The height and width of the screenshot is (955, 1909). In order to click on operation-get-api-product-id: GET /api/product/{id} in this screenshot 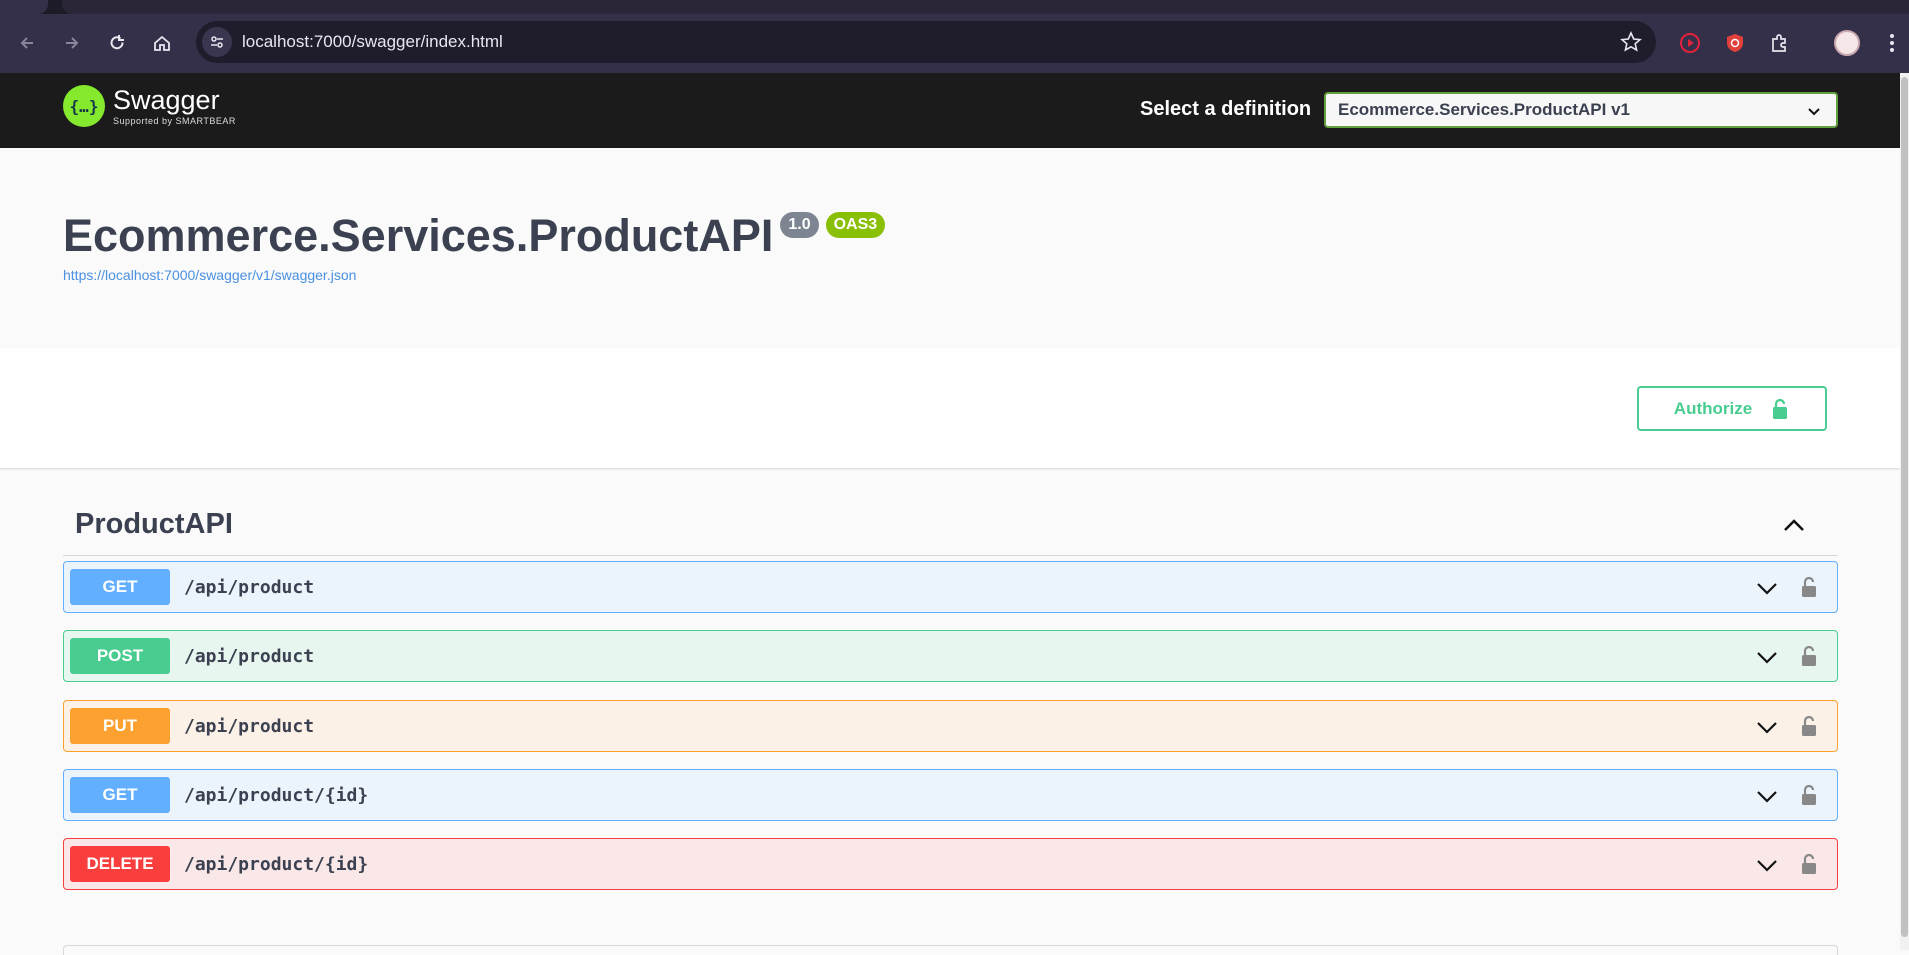, I will do `click(950, 795)`.